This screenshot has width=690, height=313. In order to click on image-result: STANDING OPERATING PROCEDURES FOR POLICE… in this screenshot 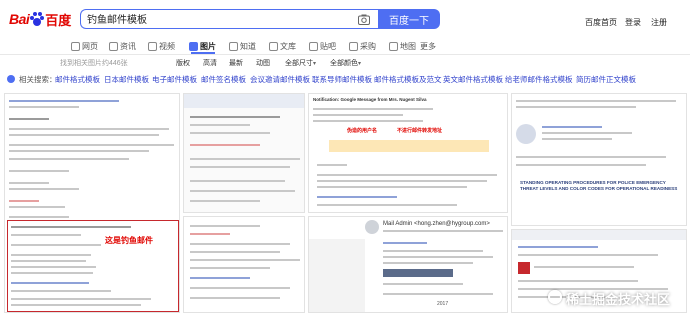, I will do `click(599, 159)`.